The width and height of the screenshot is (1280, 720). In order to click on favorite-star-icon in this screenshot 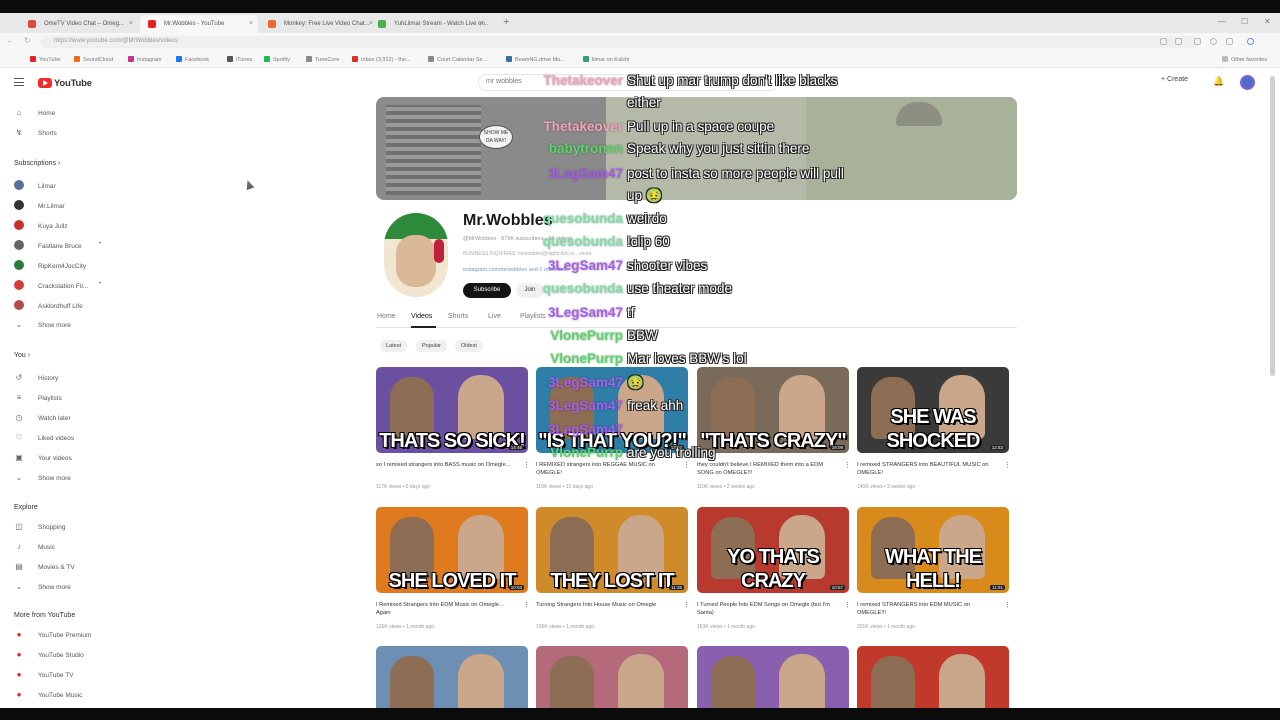, I will do `click(1178, 41)`.